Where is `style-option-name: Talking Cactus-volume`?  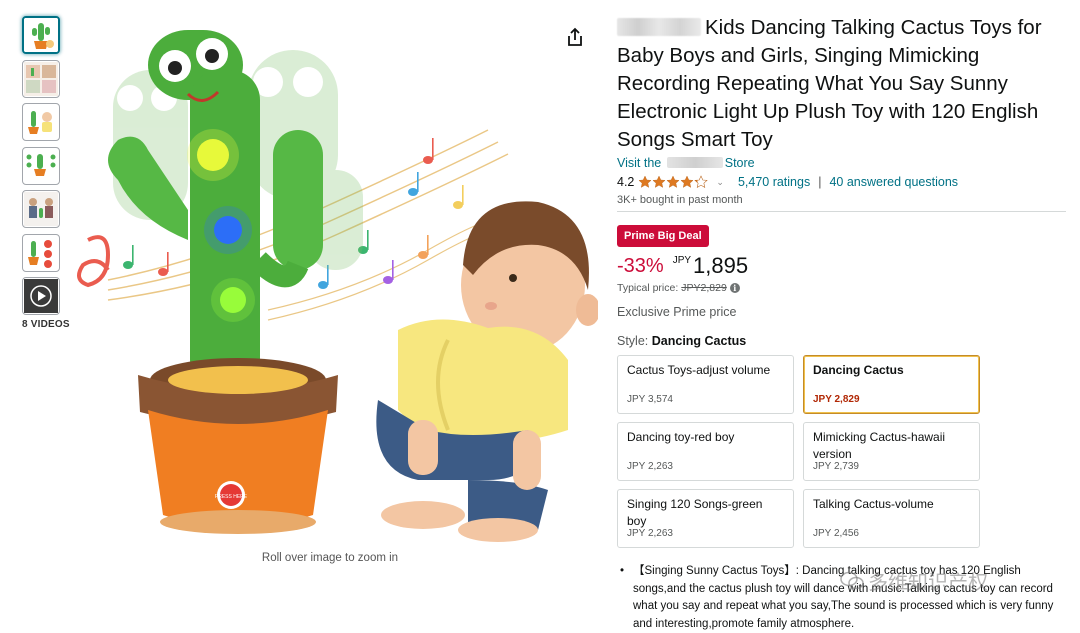 style-option-name: Talking Cactus-volume is located at coordinates (873, 504).